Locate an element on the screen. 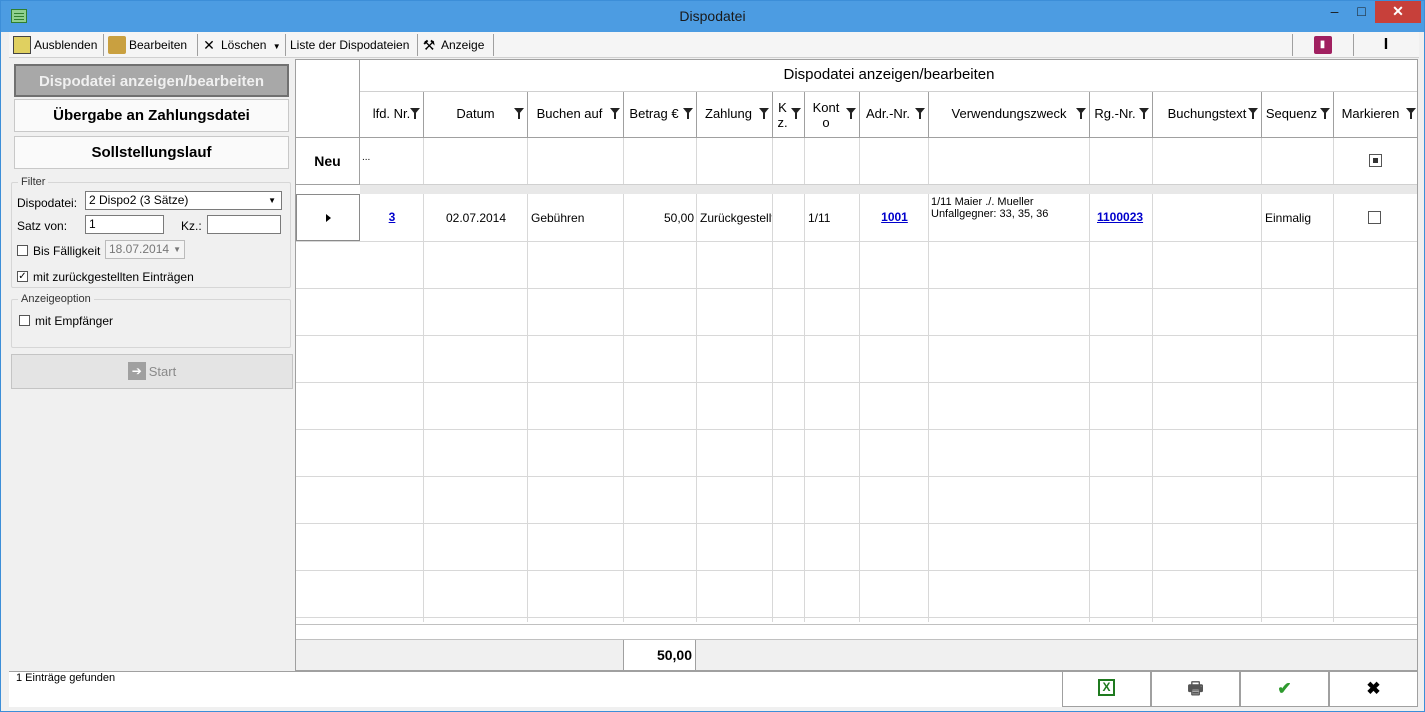 The width and height of the screenshot is (1425, 712). cancel-button: ✖ is located at coordinates (1373, 689).